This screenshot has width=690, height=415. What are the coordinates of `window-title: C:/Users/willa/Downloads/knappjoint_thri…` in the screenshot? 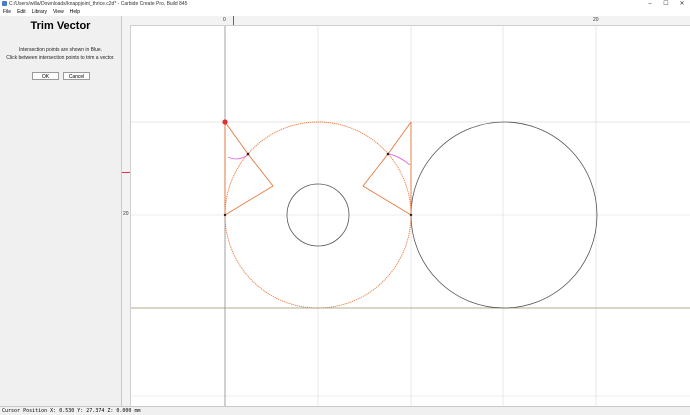 It's located at (98, 4).